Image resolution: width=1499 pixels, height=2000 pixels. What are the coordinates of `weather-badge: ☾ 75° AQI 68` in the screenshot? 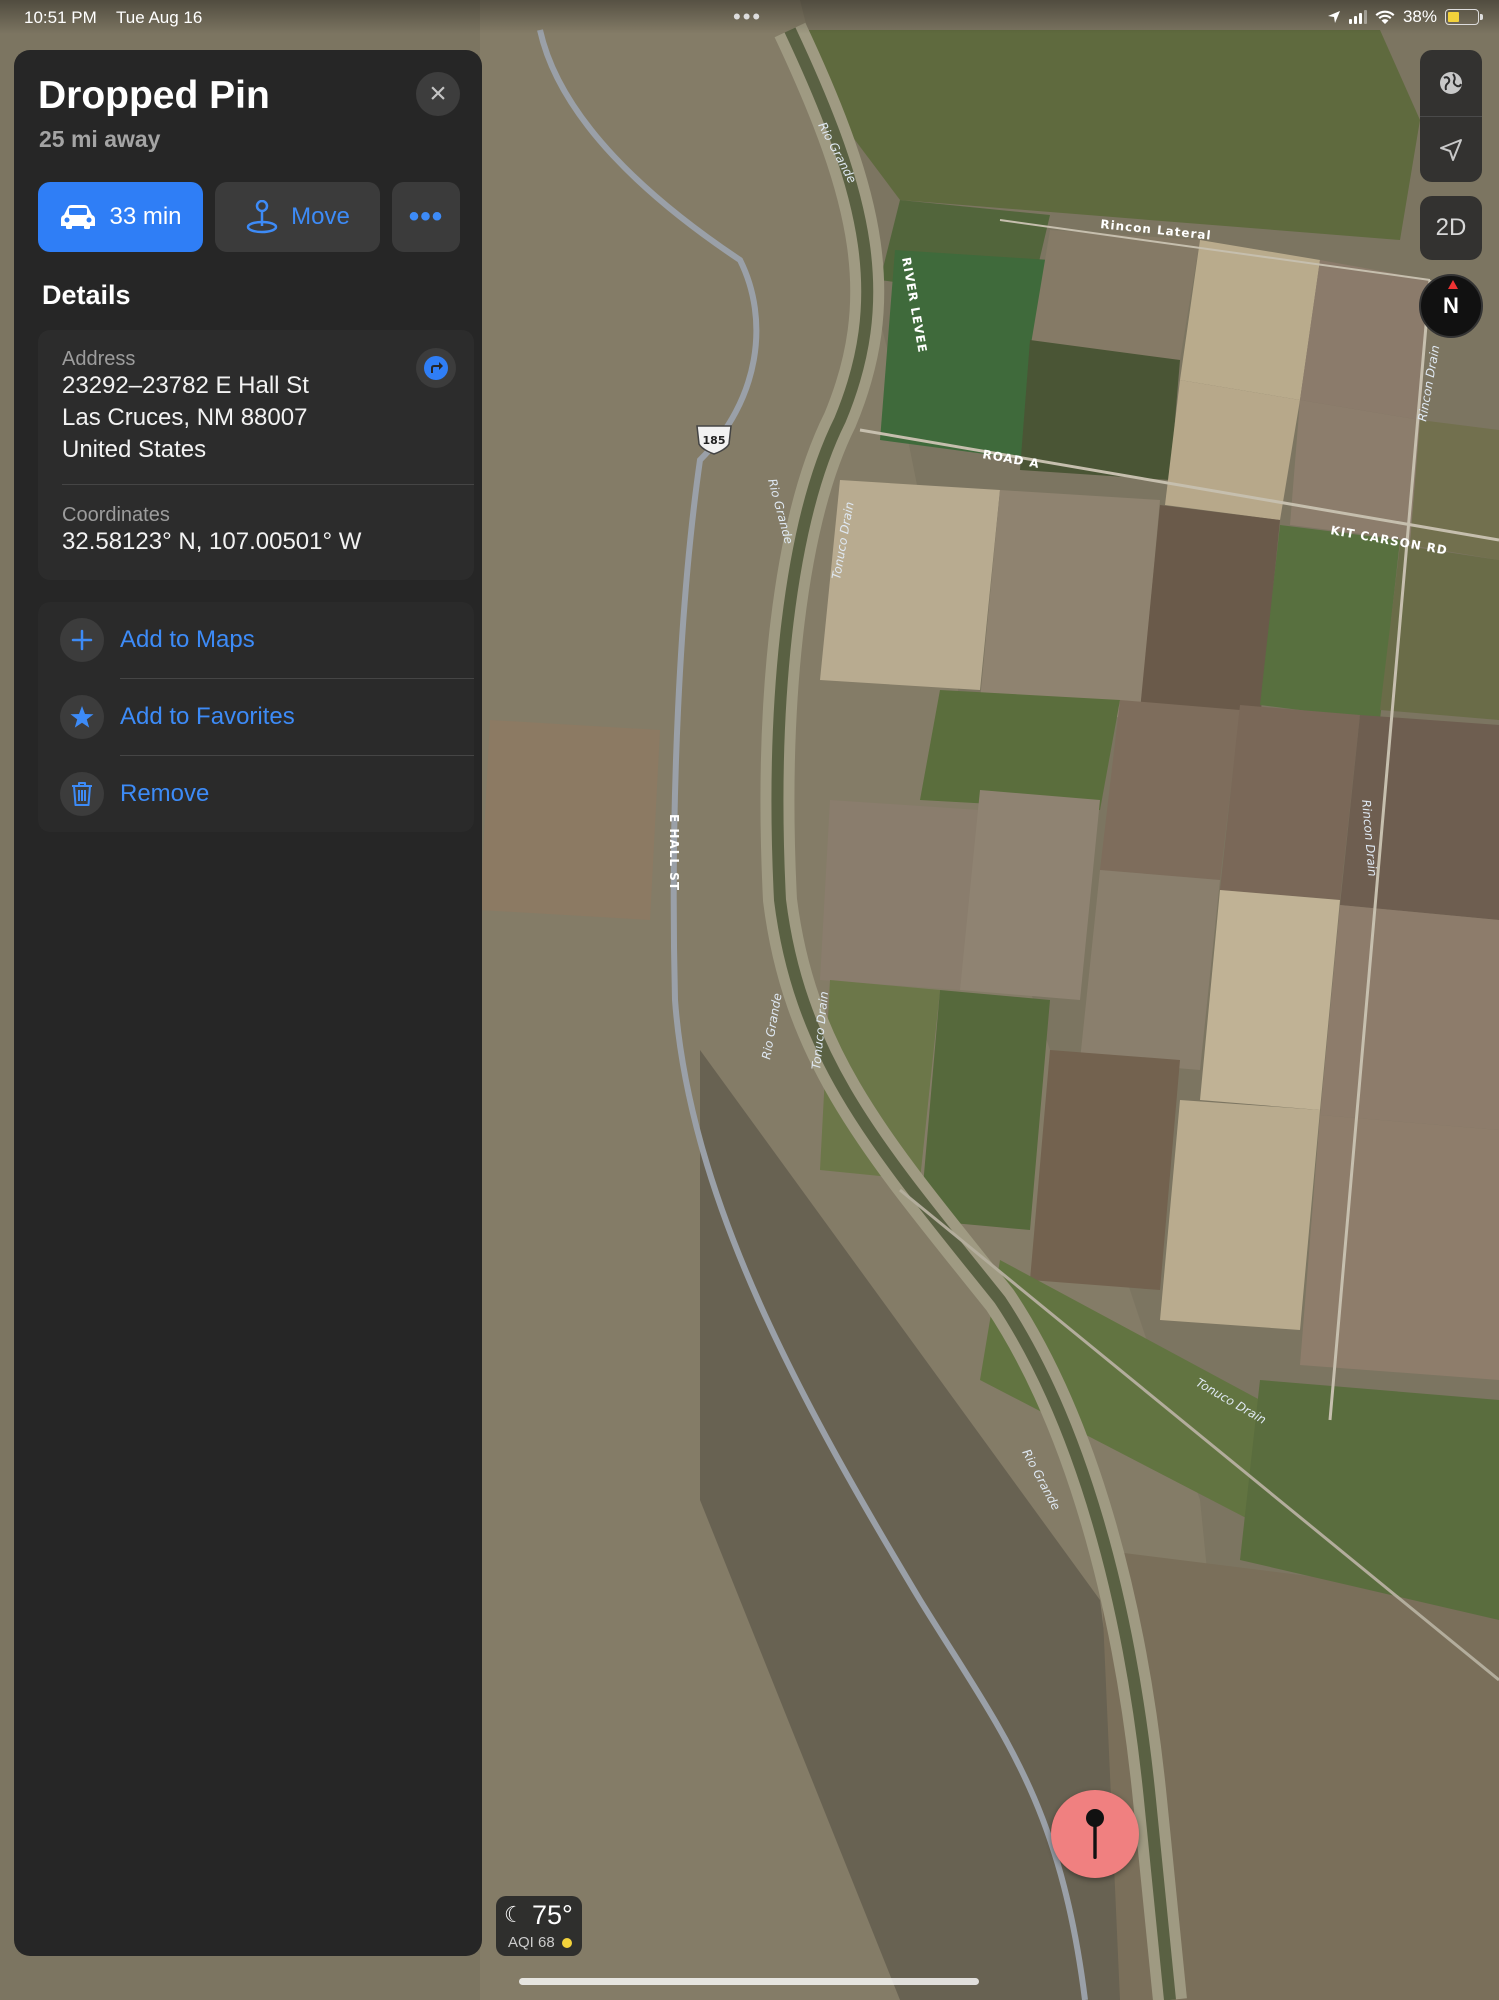 It's located at (539, 1926).